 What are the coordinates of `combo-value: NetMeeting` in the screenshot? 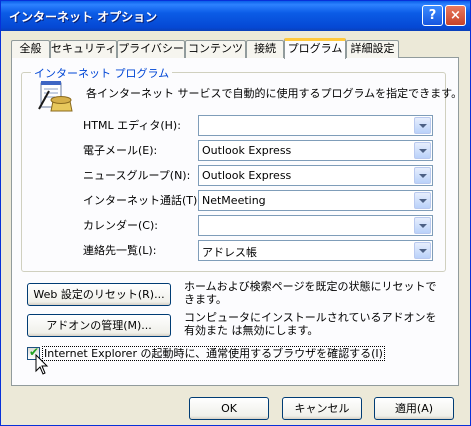 It's located at (234, 200).